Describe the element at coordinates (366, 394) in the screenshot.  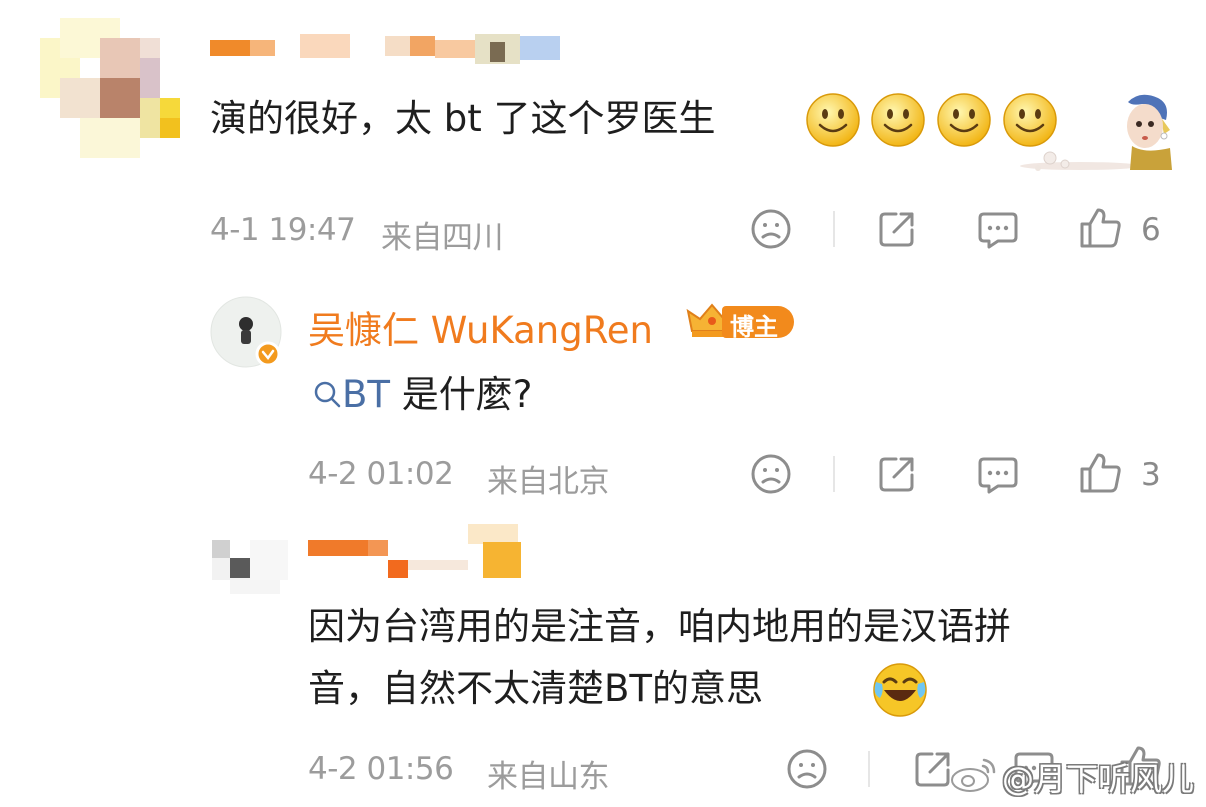
I see `search-term-link: BT` at that location.